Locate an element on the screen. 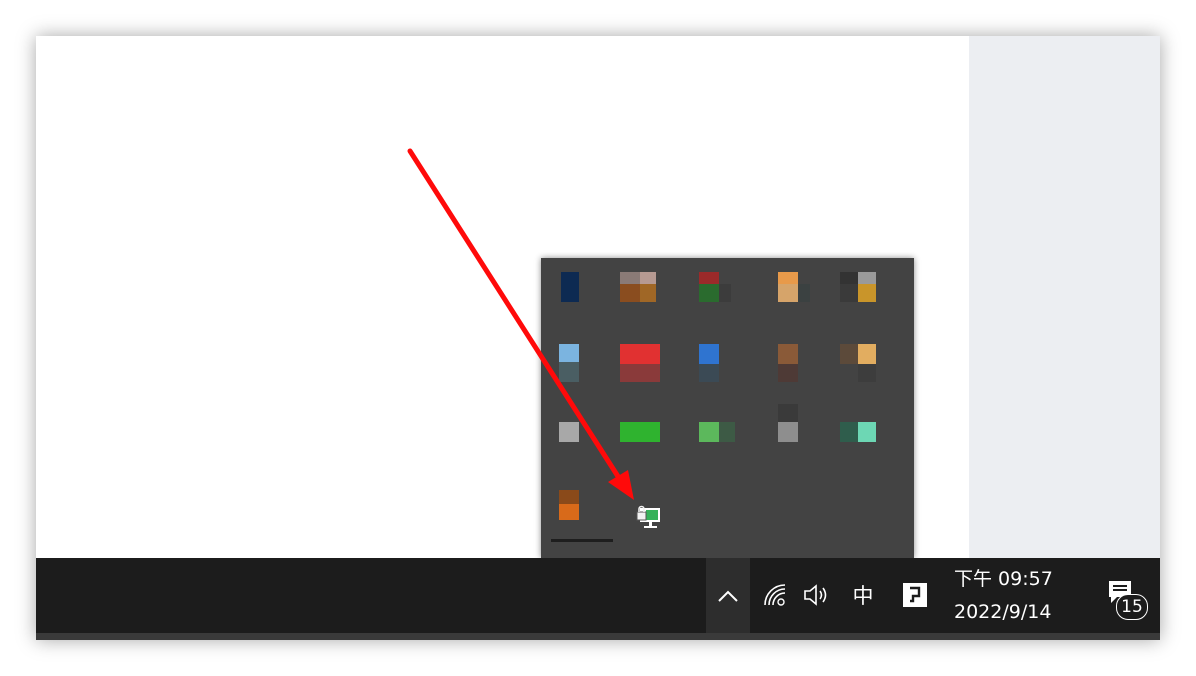 This screenshot has width=1196, height=676. taskbar-edge is located at coordinates (598, 636).